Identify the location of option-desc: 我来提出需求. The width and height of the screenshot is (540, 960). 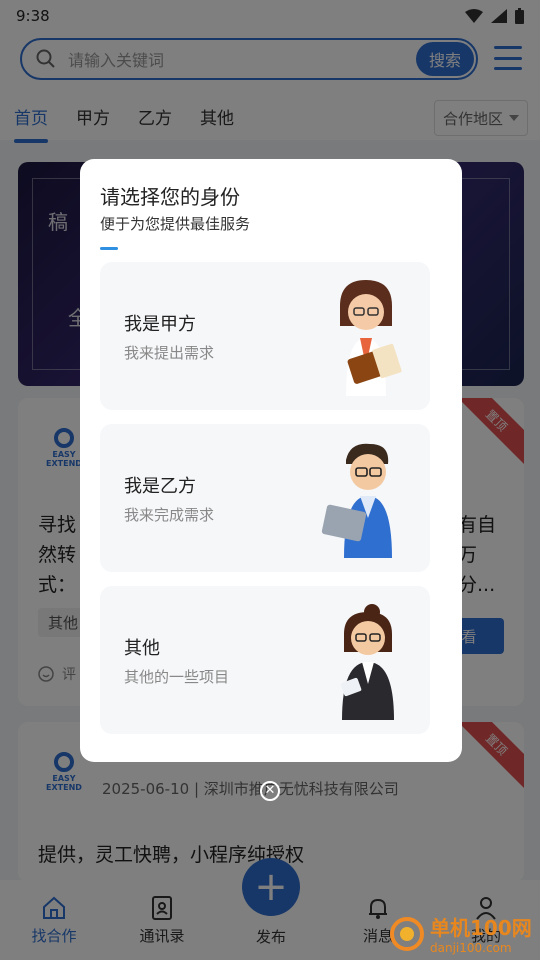
(169, 353).